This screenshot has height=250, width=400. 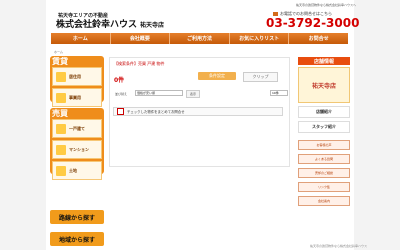 I want to click on company-label: 株式会社鈴幸ハウス, so click(x=97, y=25).